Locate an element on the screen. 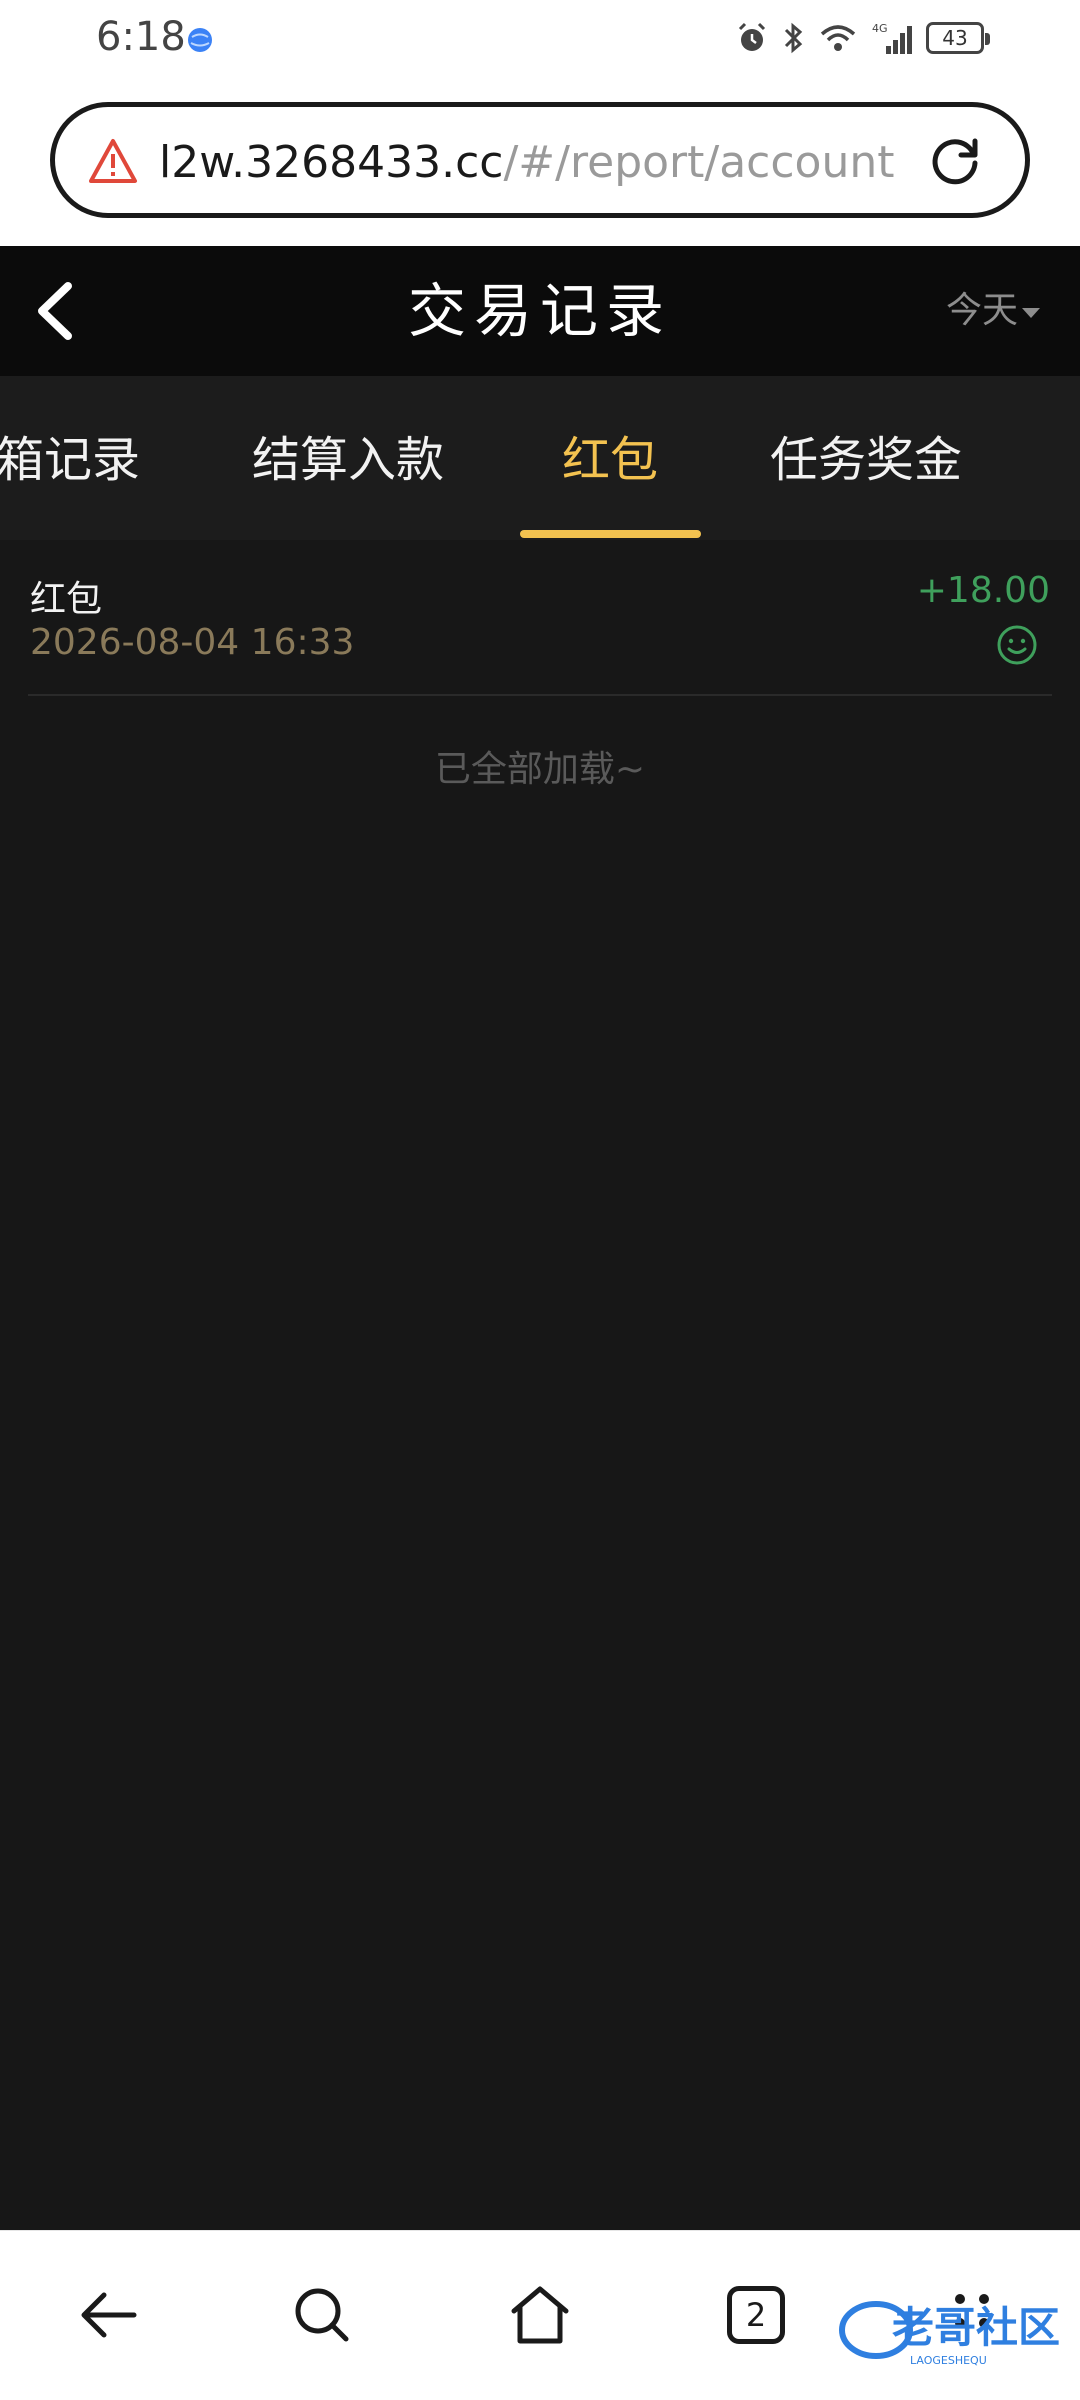 This screenshot has width=1080, height=2400. chevron-down-icon is located at coordinates (1031, 313).